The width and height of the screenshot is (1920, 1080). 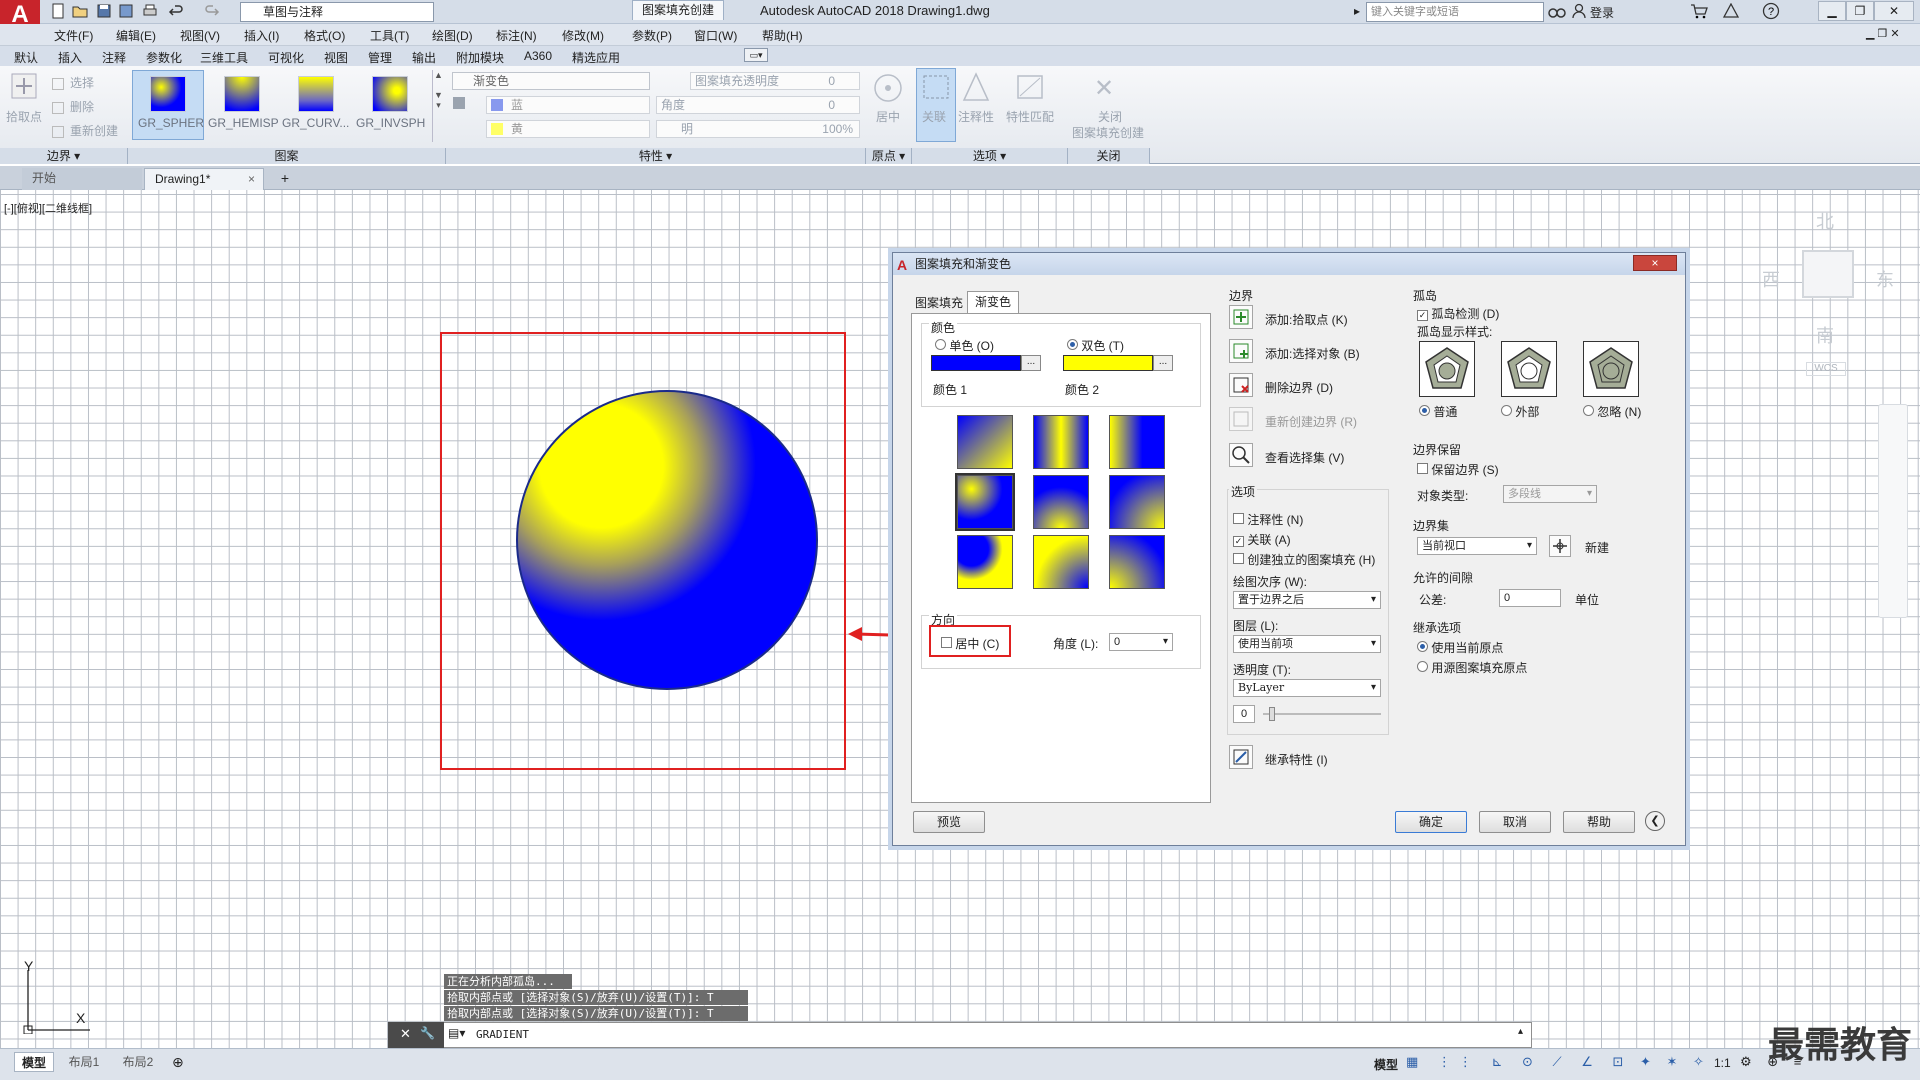 I want to click on command-history-toggle: ▴, so click(x=1520, y=1031).